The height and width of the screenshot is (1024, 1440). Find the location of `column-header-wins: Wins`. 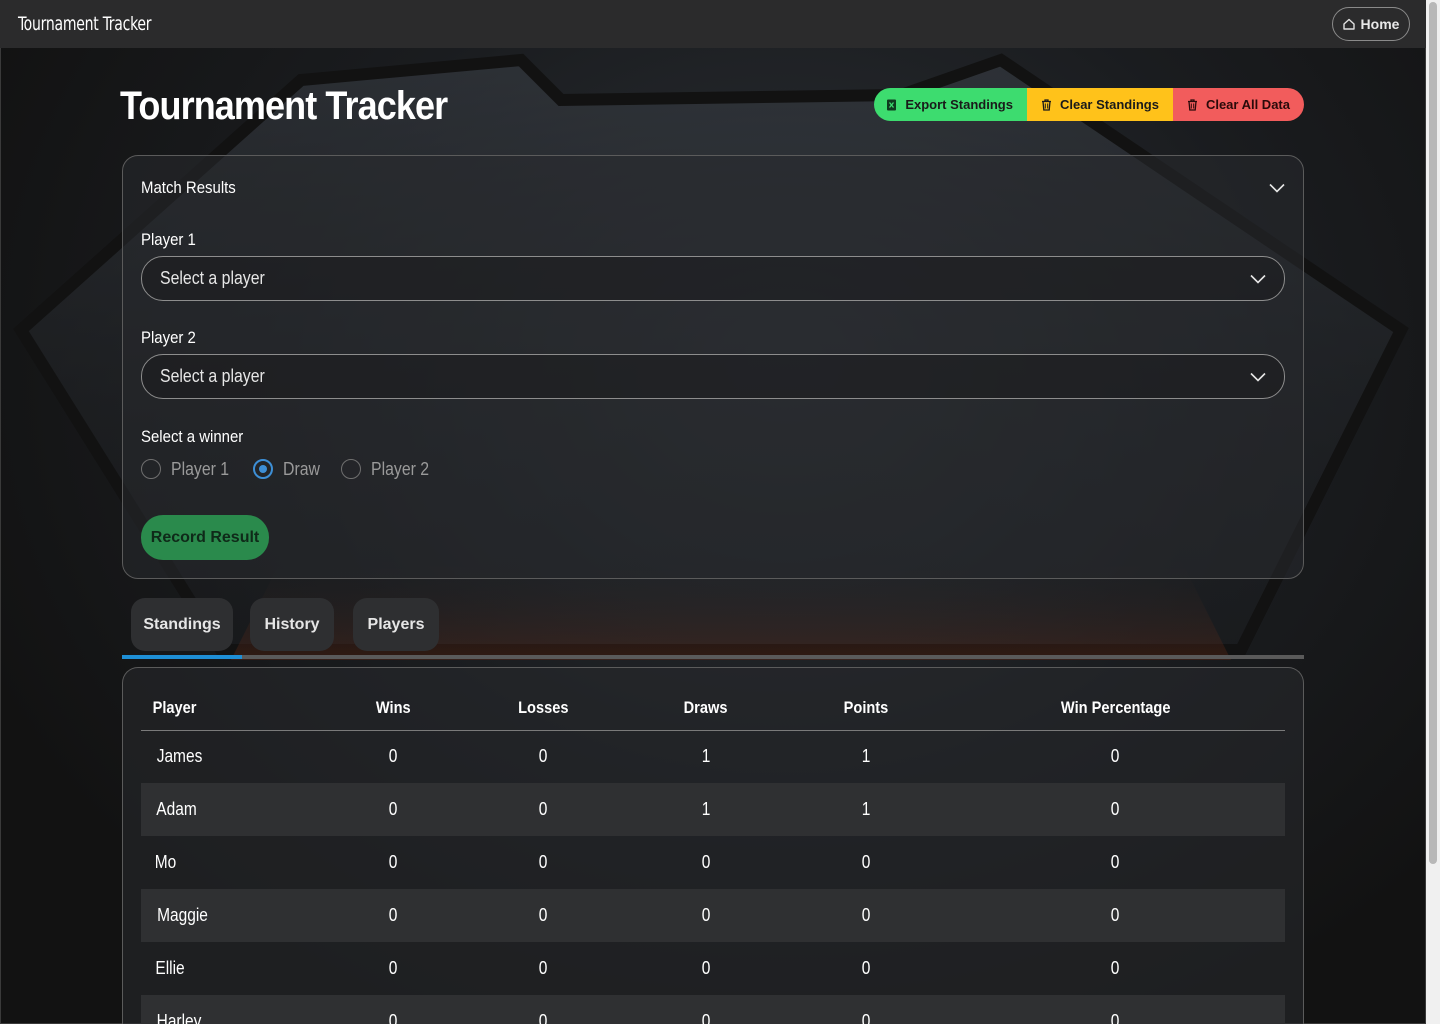

column-header-wins: Wins is located at coordinates (393, 708).